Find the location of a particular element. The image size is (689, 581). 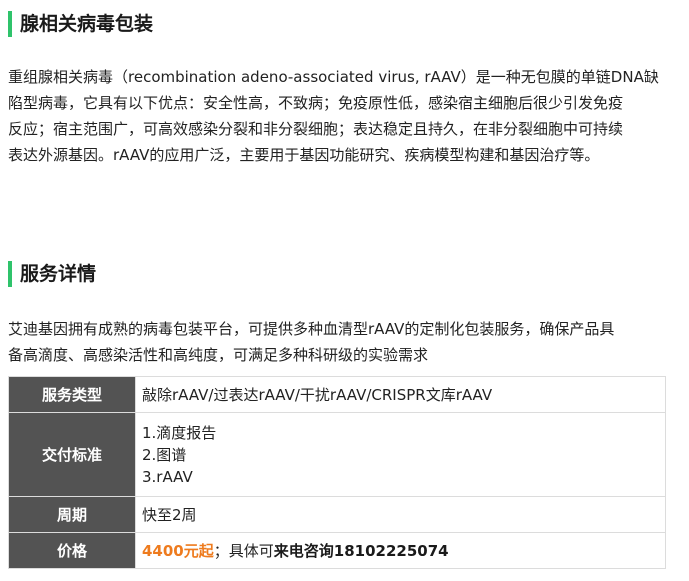

table-row-service-type: 服务类型 敲除rAAV/过表达rAAV/干扰rAAV/CRISPR文库rAAV is located at coordinates (337, 394).